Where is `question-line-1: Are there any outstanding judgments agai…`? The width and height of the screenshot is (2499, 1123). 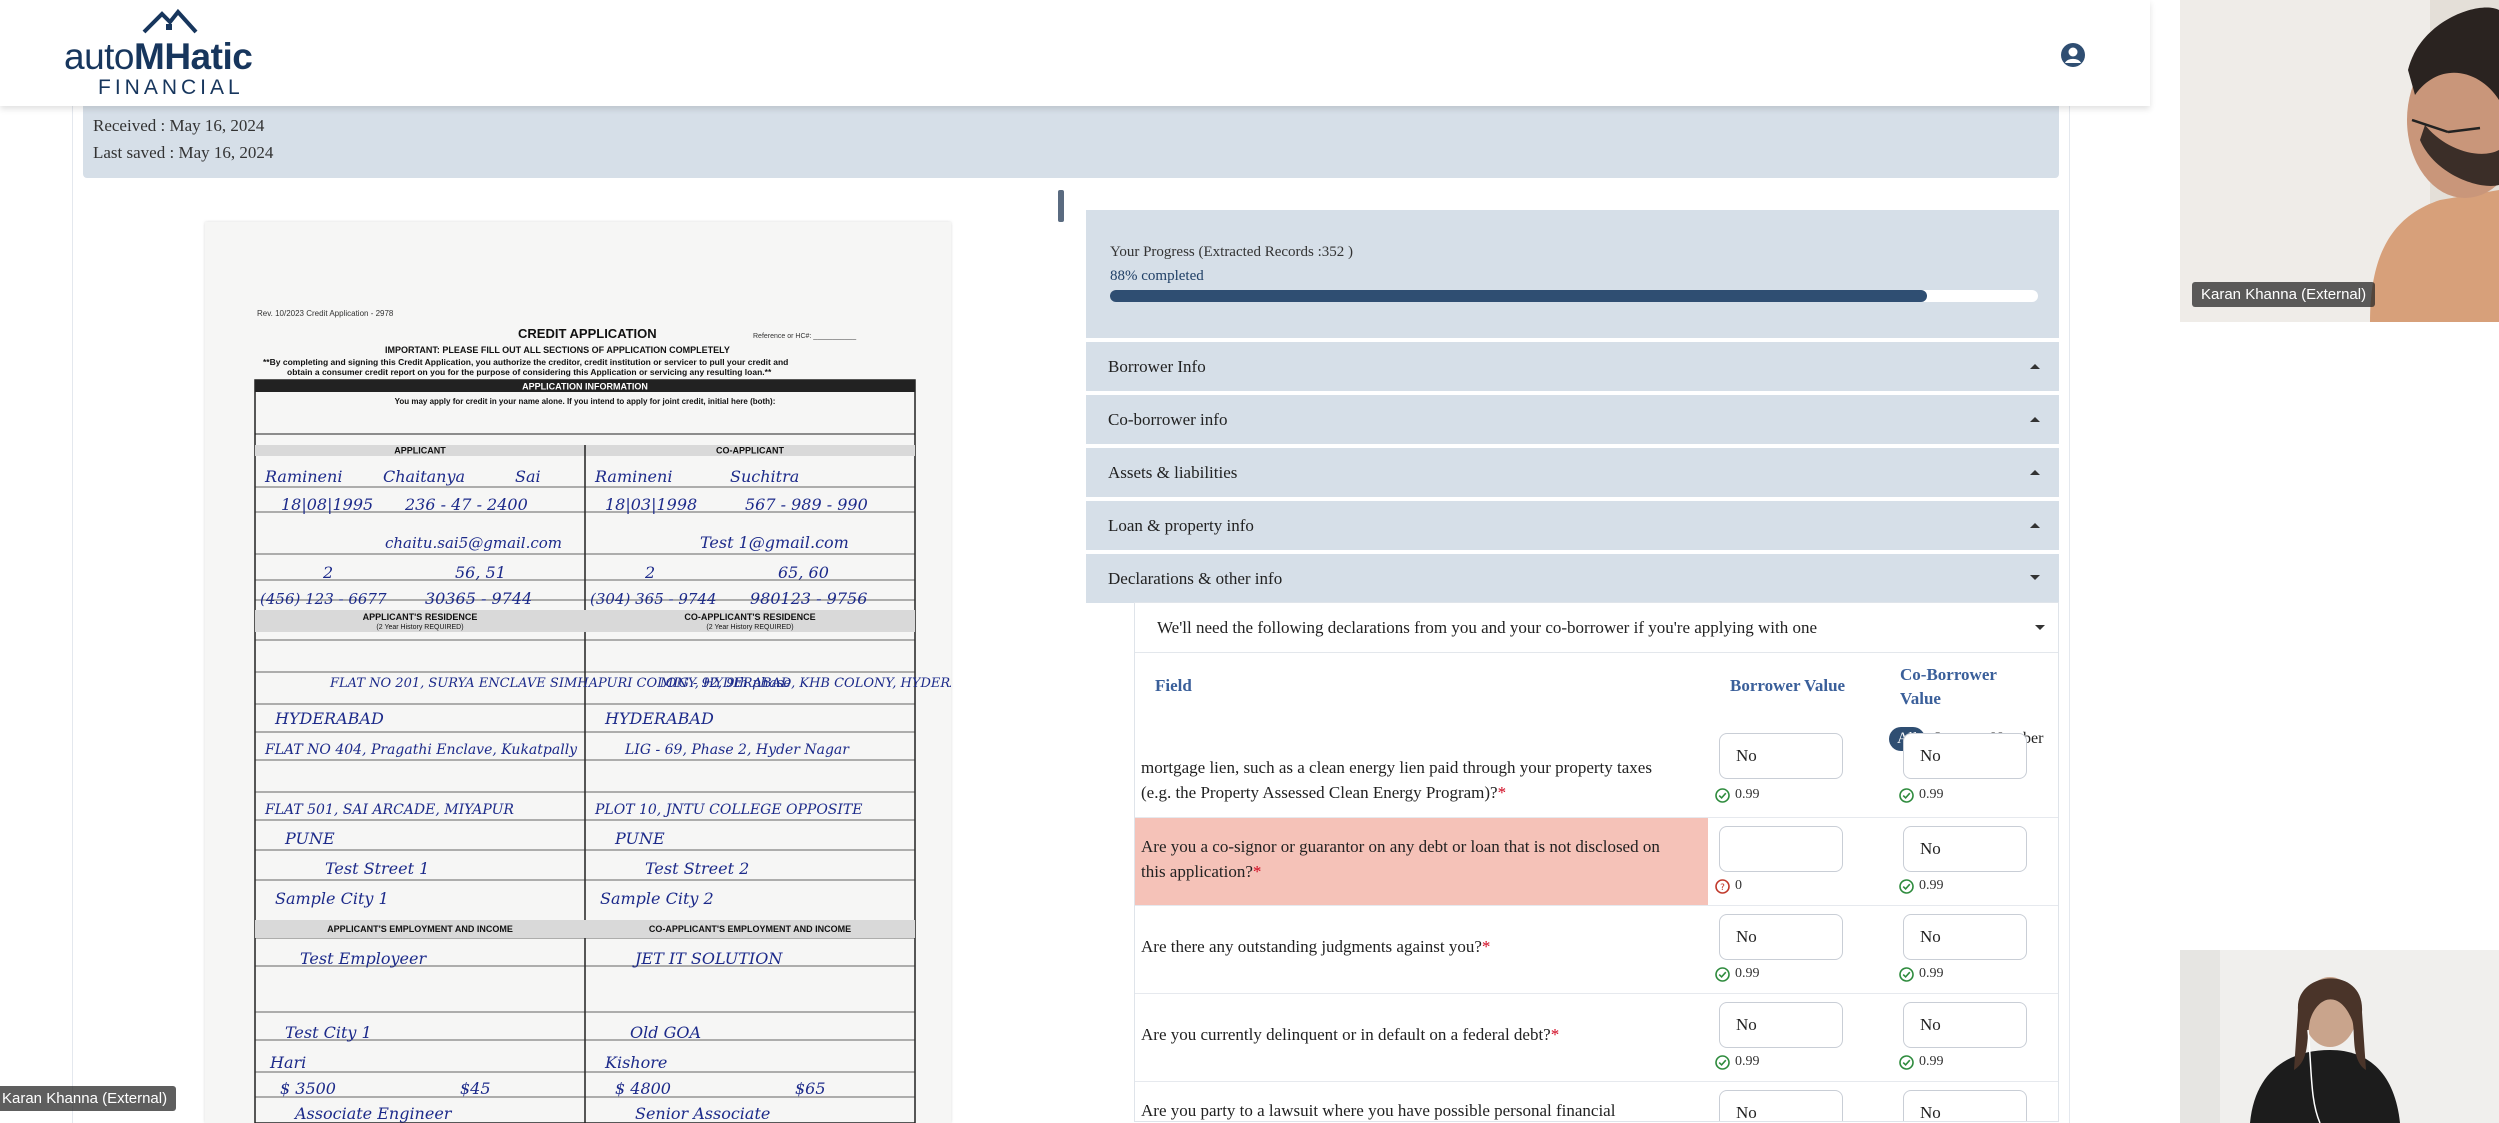 question-line-1: Are there any outstanding judgments agai… is located at coordinates (1311, 946).